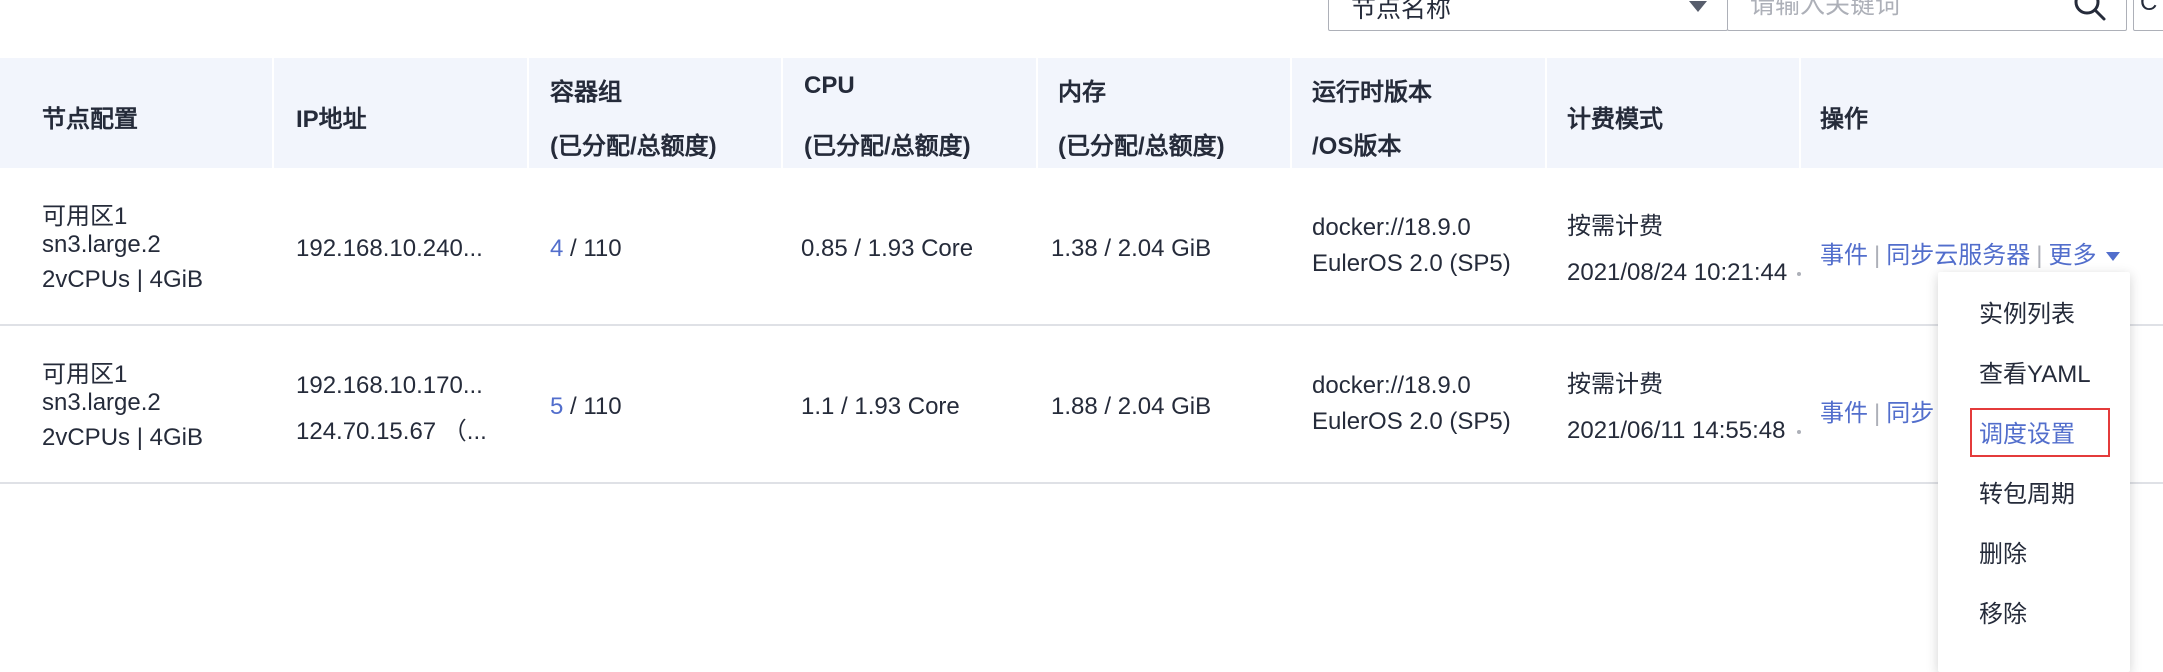  I want to click on search-icon, so click(2090, 12).